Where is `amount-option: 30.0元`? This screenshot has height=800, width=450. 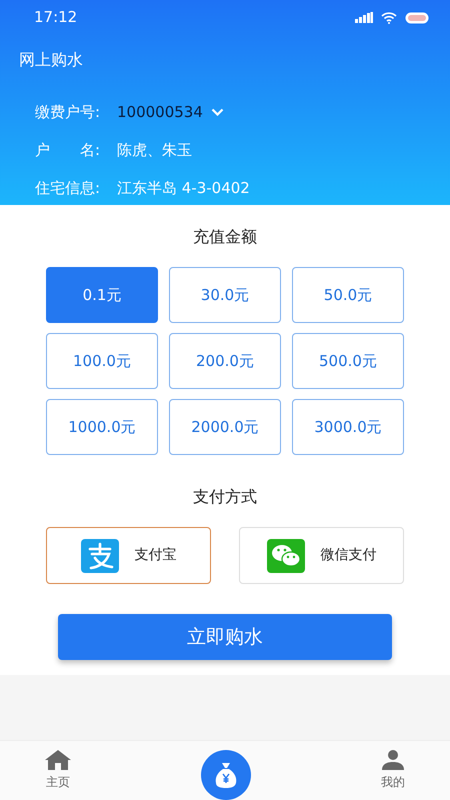
amount-option: 30.0元 is located at coordinates (225, 295).